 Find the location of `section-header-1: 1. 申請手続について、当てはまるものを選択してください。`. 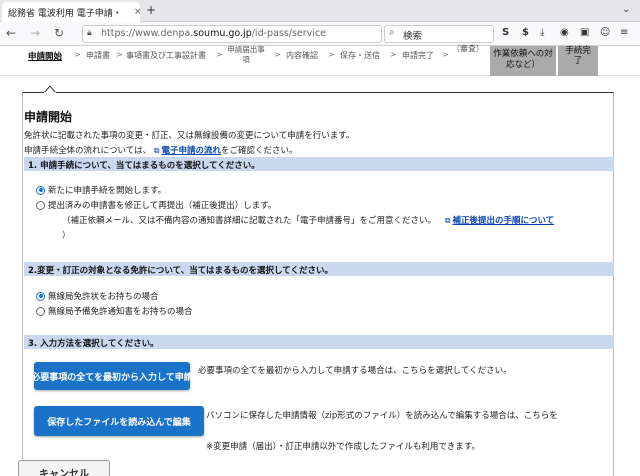

section-header-1: 1. 申請手続について、当てはまるものを選択してください。 is located at coordinates (319, 164).